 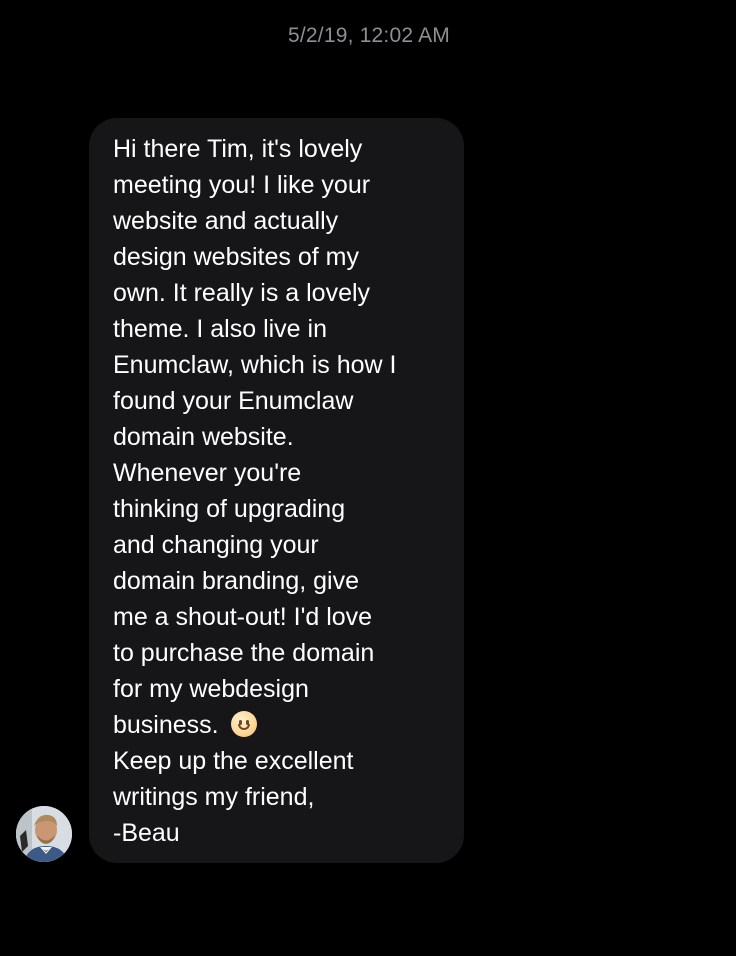 I want to click on message-line: own. It really is a lovely, so click(x=242, y=293).